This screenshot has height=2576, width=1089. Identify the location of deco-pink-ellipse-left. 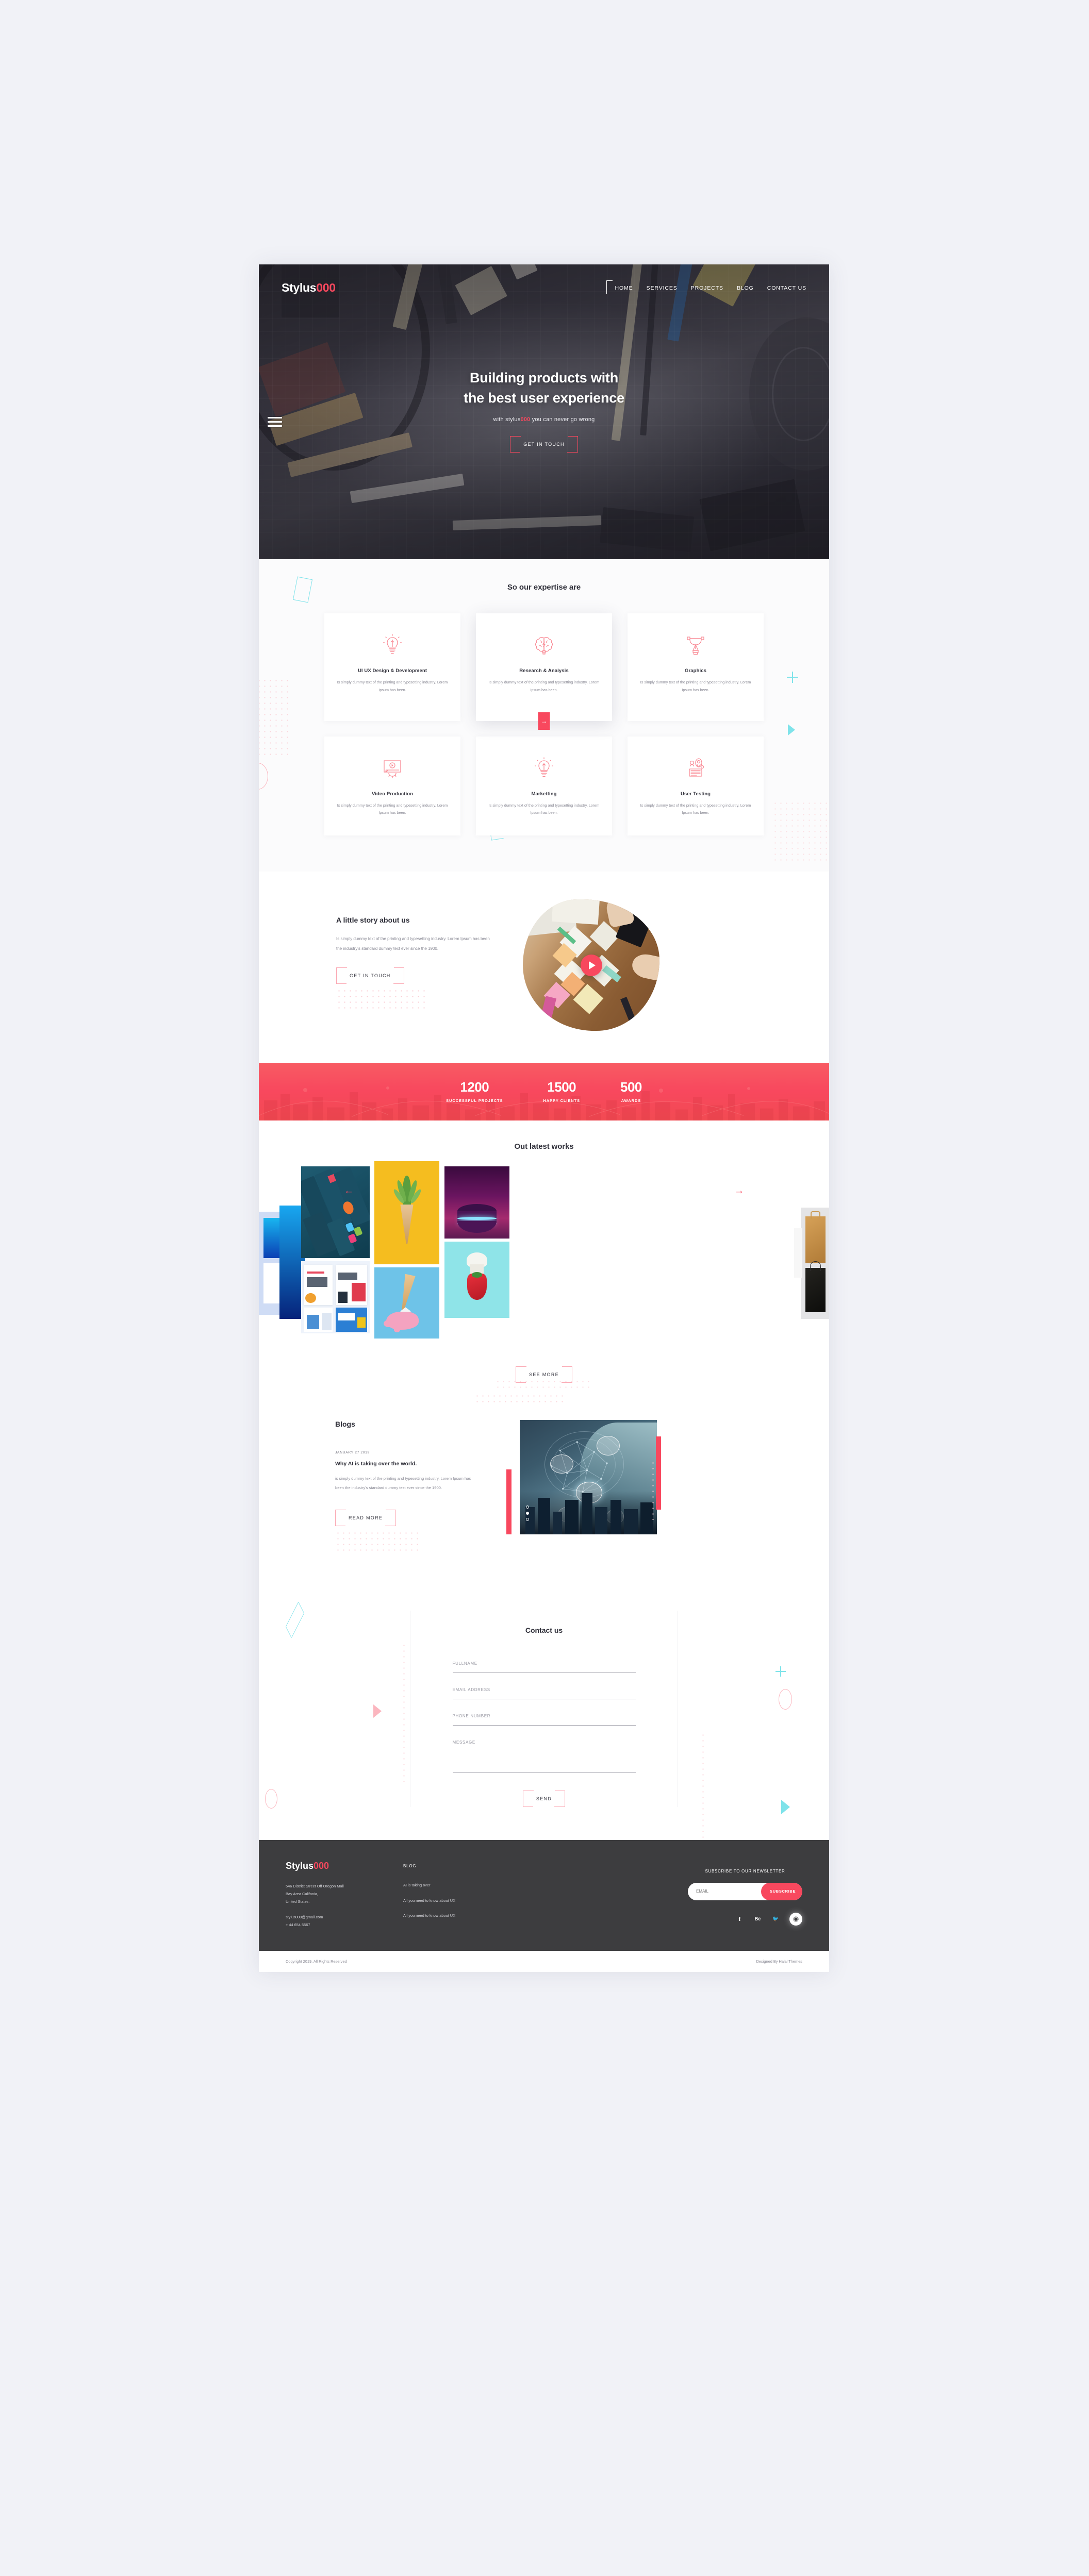
(271, 1798).